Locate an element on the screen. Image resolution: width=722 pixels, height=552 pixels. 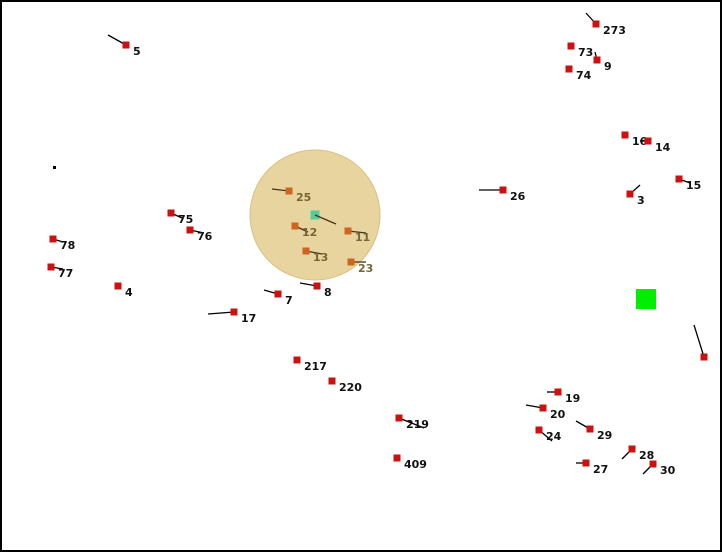
unit-label: 75 is located at coordinates (185, 219).